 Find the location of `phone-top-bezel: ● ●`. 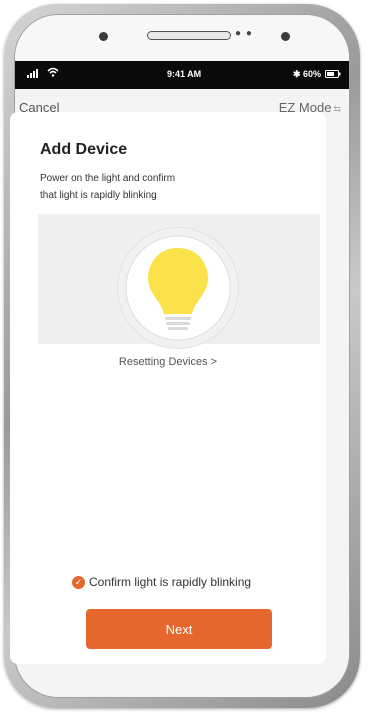

phone-top-bezel: ● ● is located at coordinates (182, 38).